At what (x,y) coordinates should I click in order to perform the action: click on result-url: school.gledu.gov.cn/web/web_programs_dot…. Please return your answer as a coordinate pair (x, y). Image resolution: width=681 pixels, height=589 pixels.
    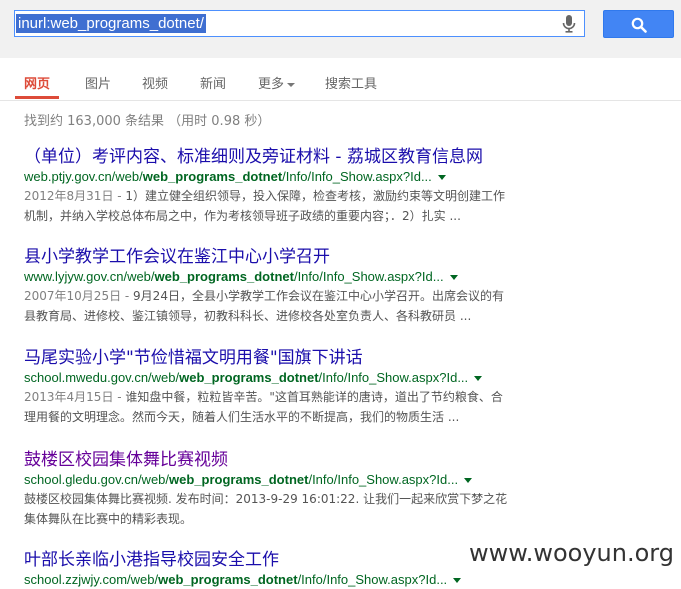
    Looking at the image, I should click on (284, 480).